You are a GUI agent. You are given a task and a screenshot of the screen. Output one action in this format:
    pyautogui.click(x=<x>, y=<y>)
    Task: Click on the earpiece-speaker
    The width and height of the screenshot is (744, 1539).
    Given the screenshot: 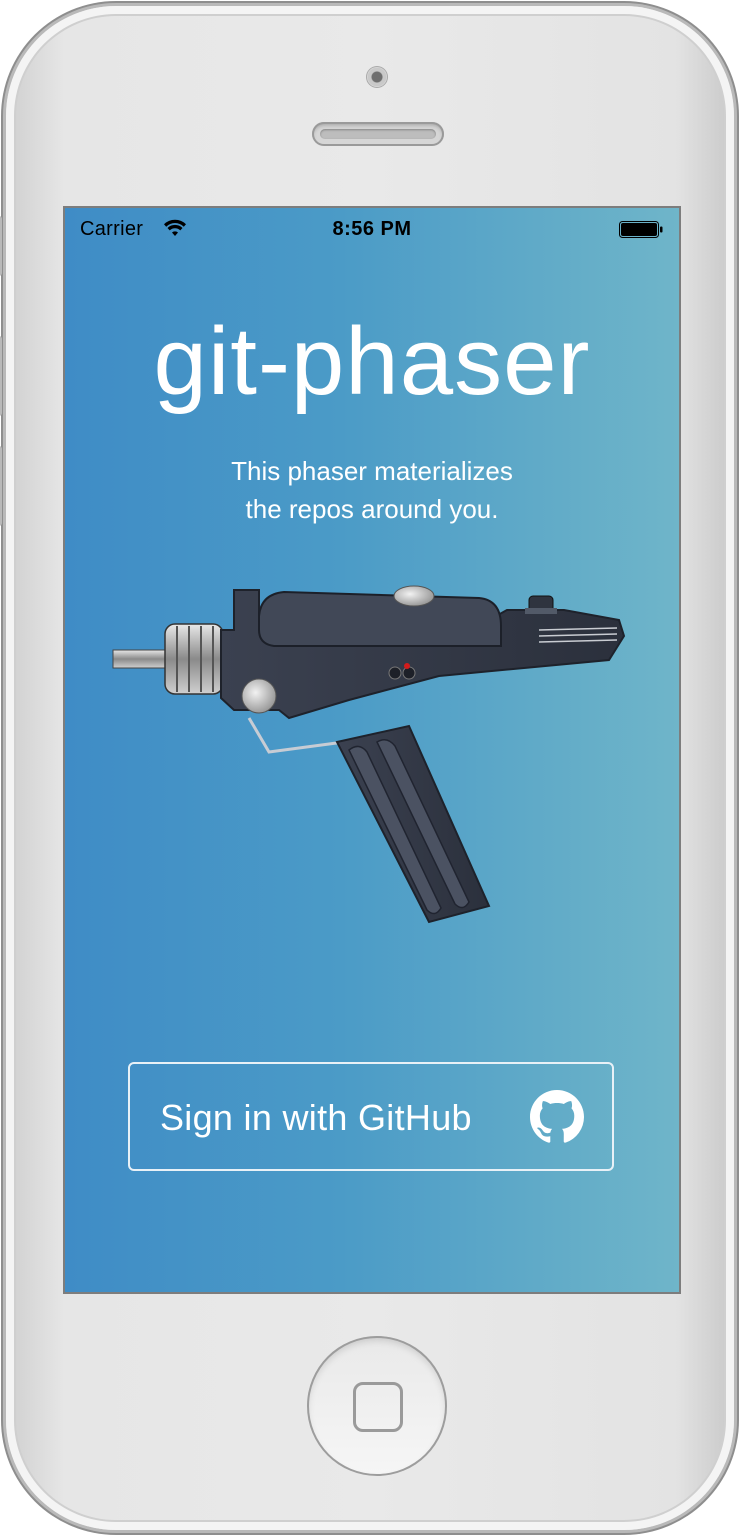 What is the action you would take?
    pyautogui.click(x=378, y=134)
    